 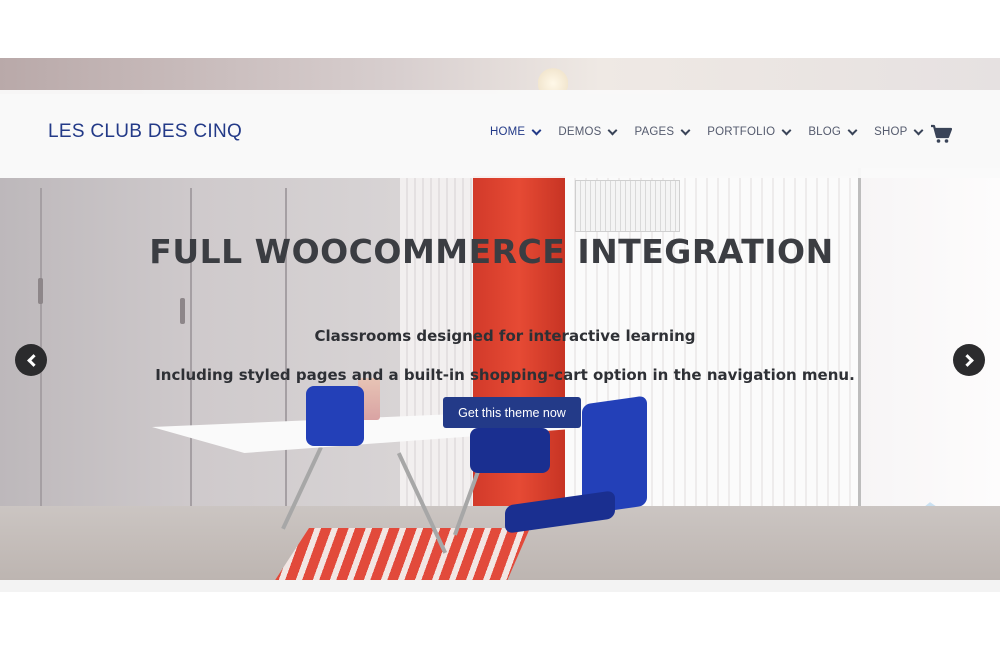 I want to click on slider-next-button, so click(x=969, y=360).